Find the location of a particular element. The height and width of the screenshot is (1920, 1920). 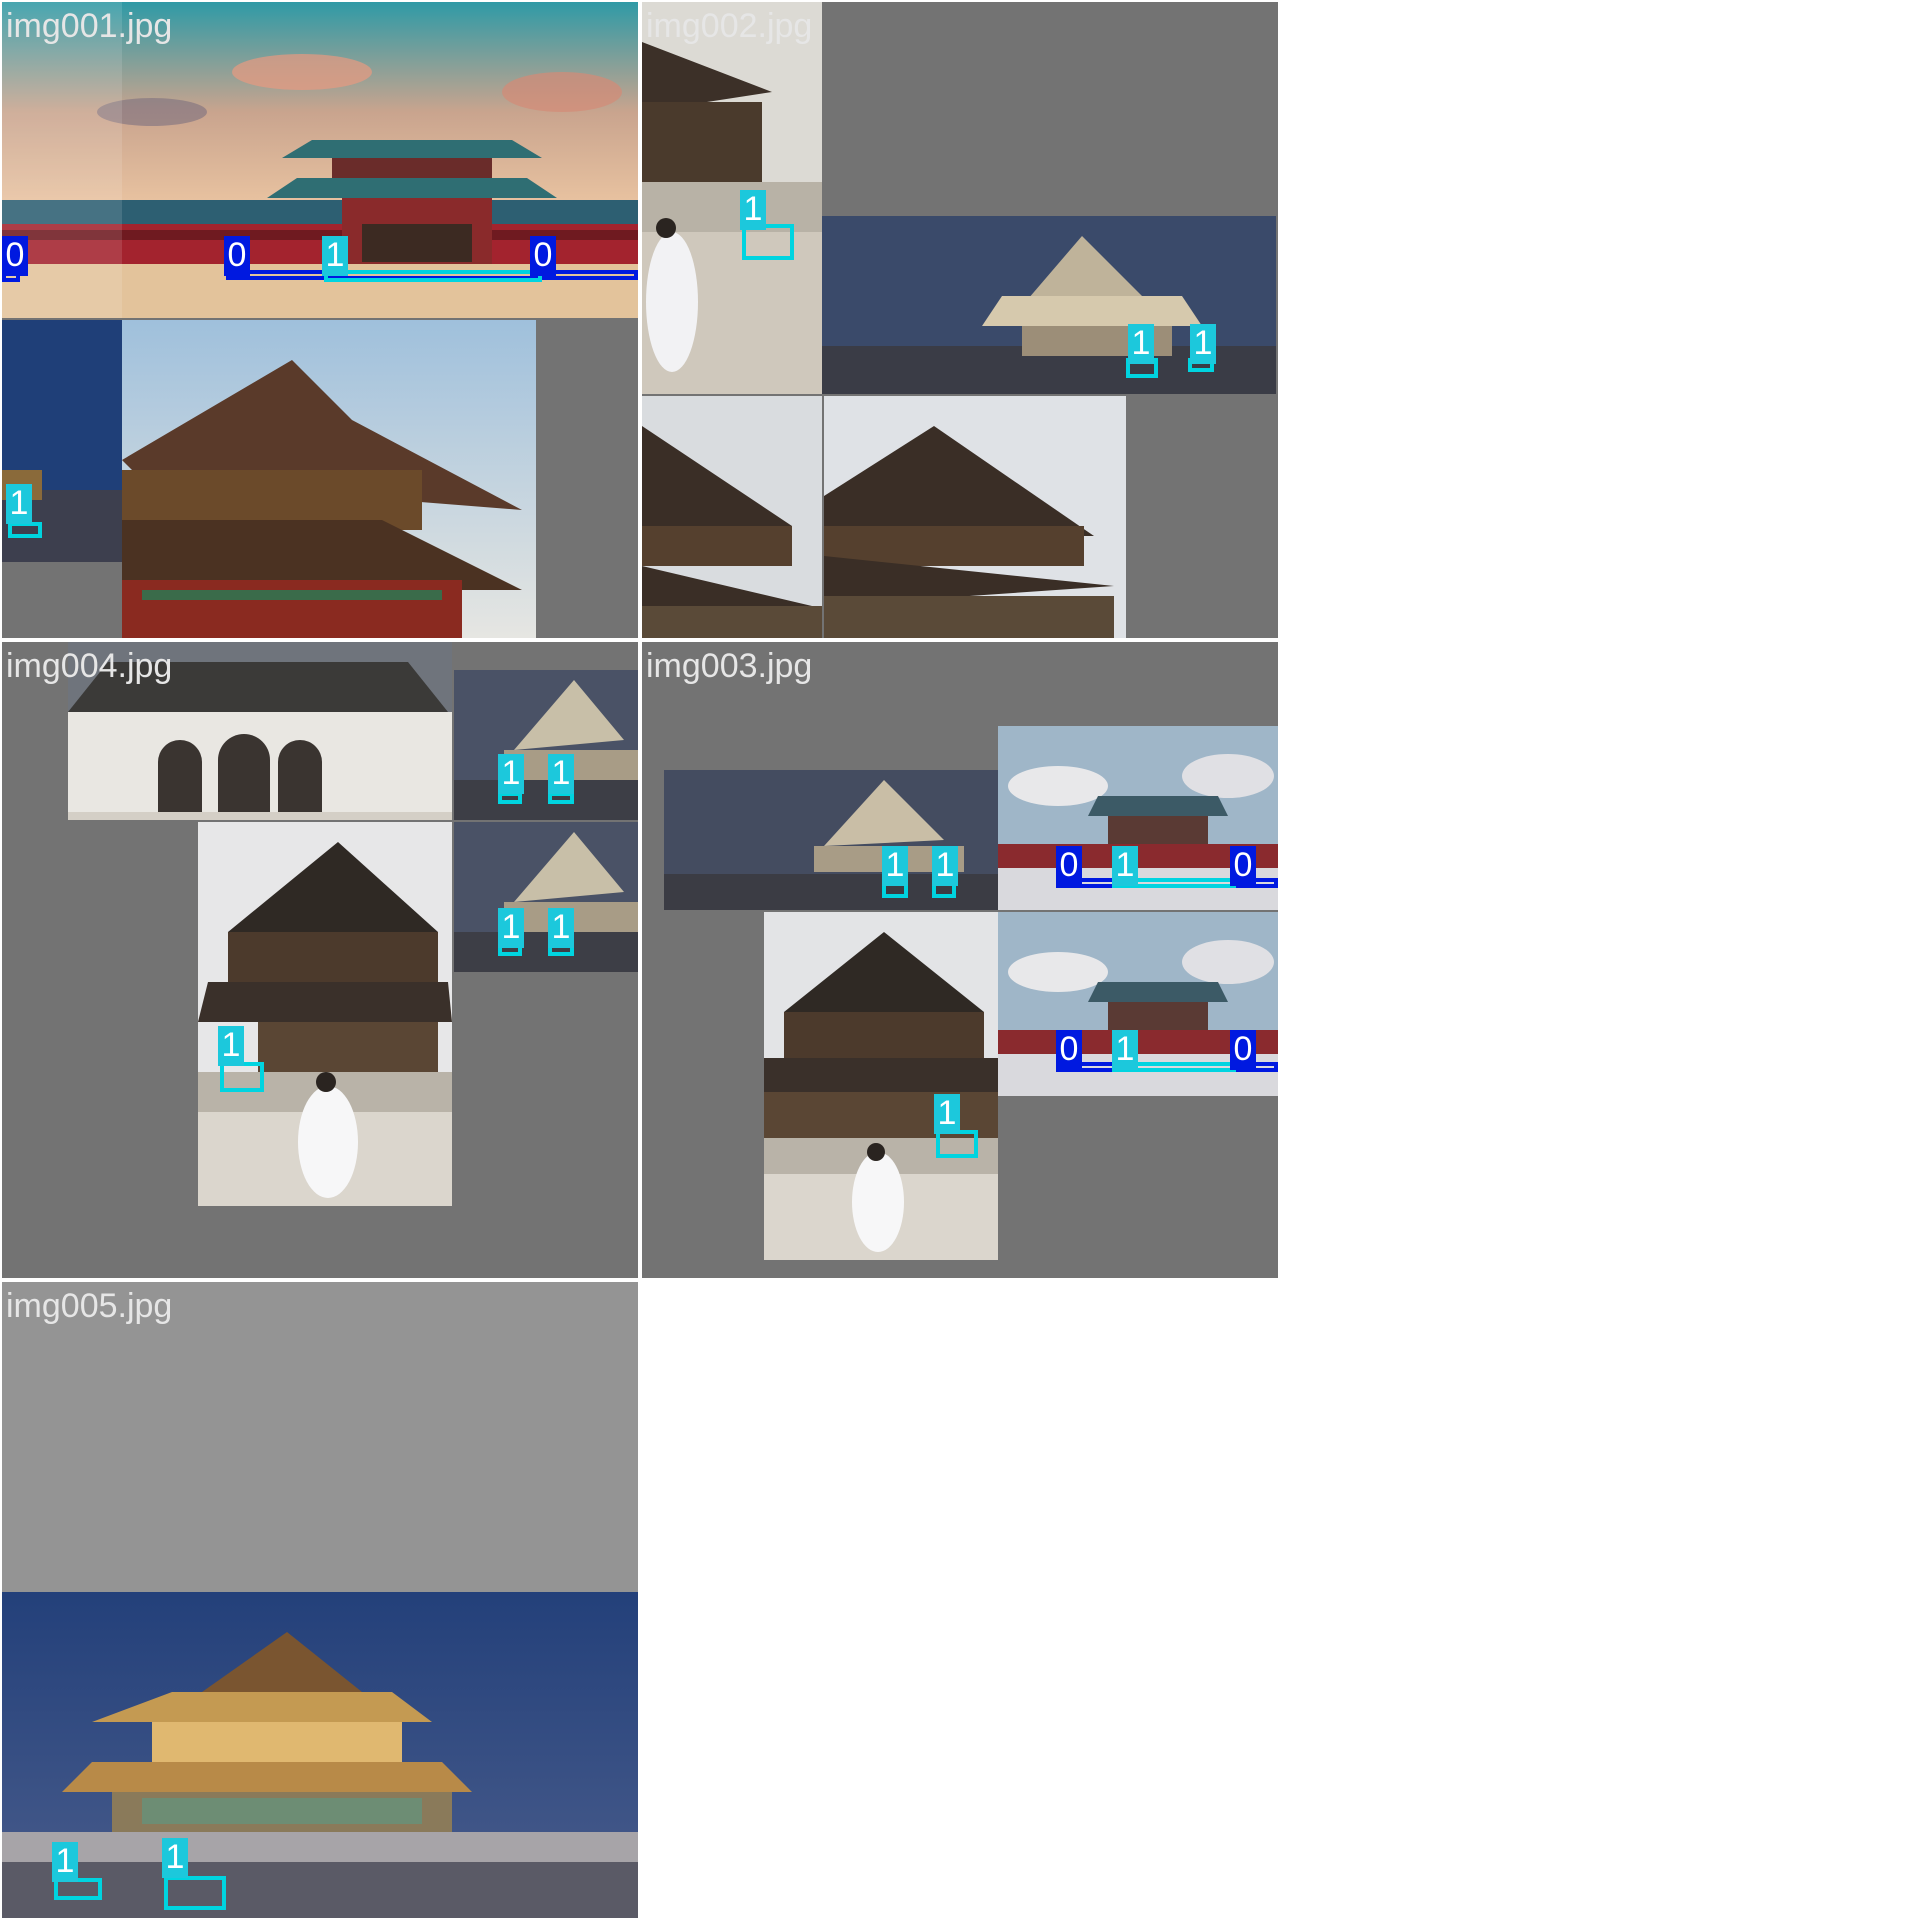

photo-palace-roof-closeup is located at coordinates (329, 479).